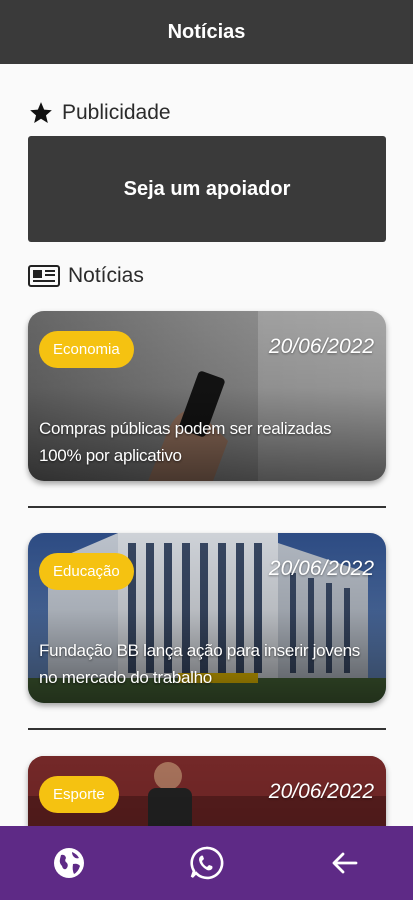  I want to click on globe-button, so click(69, 863).